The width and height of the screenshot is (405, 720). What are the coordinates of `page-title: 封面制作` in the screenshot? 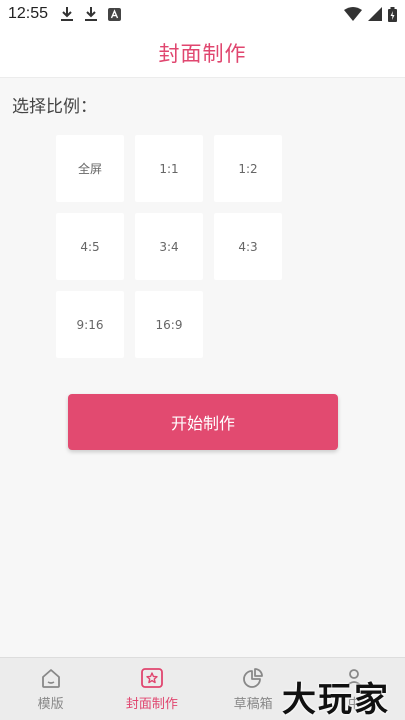 It's located at (202, 53).